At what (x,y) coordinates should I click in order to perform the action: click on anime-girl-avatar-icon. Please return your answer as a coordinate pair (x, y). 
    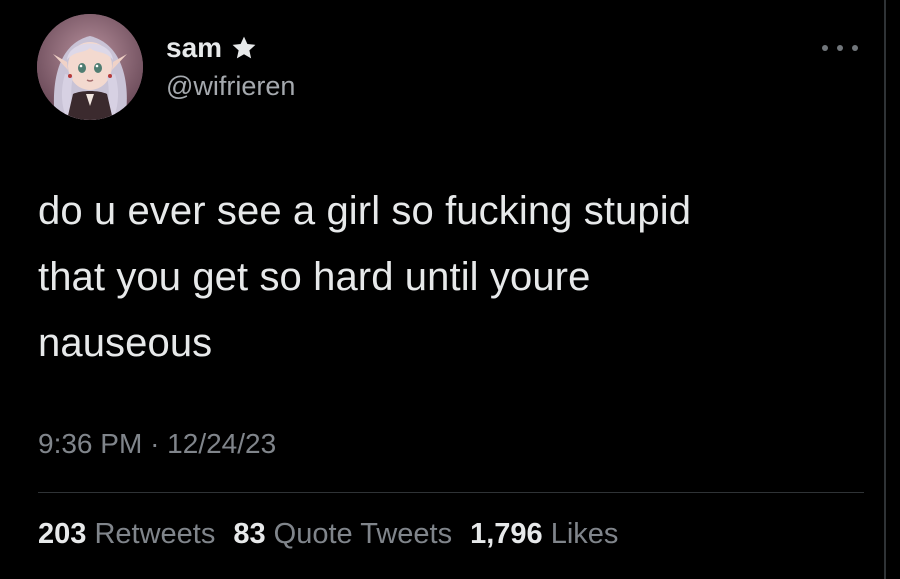
    Looking at the image, I should click on (90, 67).